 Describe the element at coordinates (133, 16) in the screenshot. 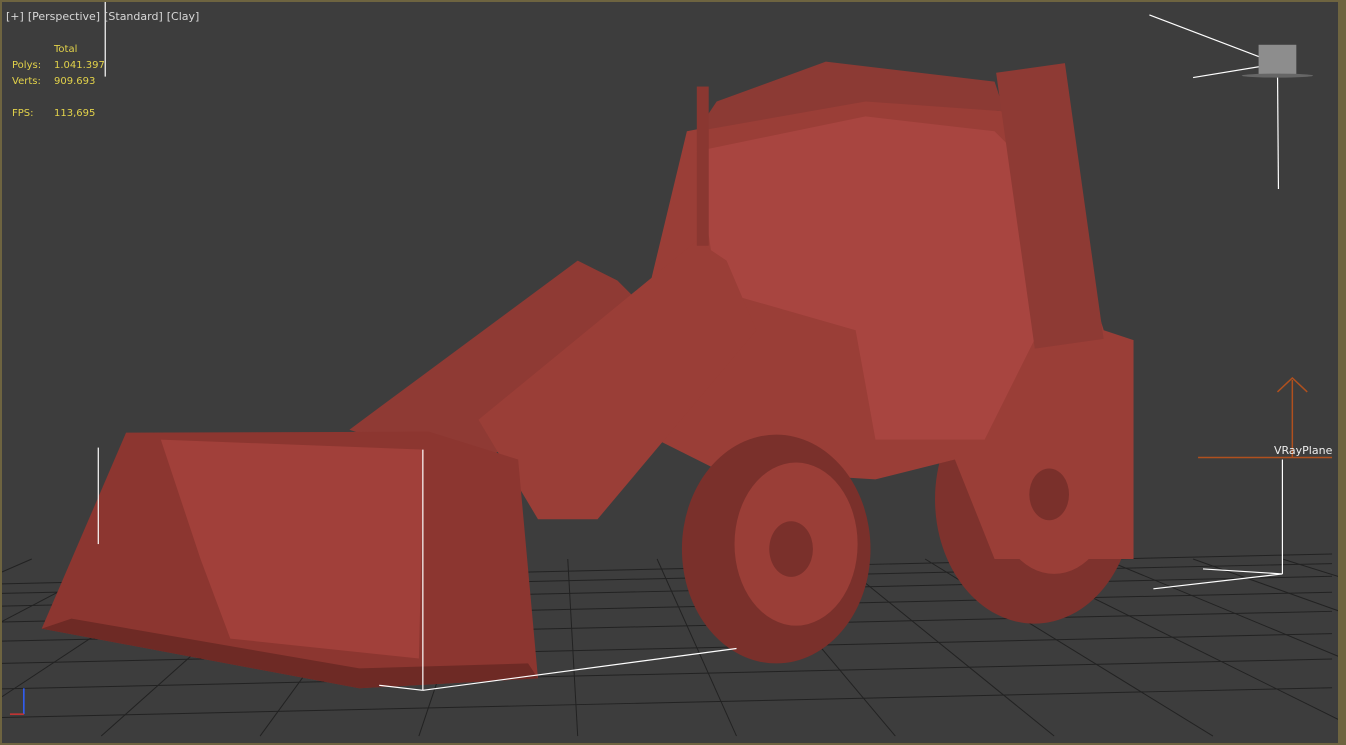

I see `viewport-mode-menu: [Standard]` at that location.